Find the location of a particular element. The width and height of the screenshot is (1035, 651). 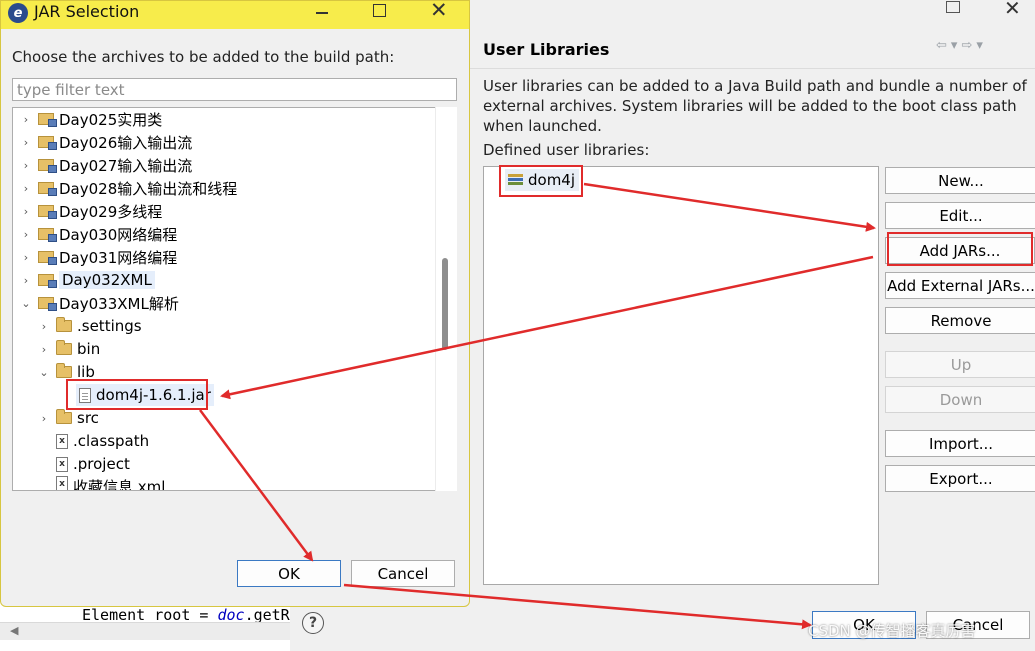

tree-item: › bin is located at coordinates (69, 349).